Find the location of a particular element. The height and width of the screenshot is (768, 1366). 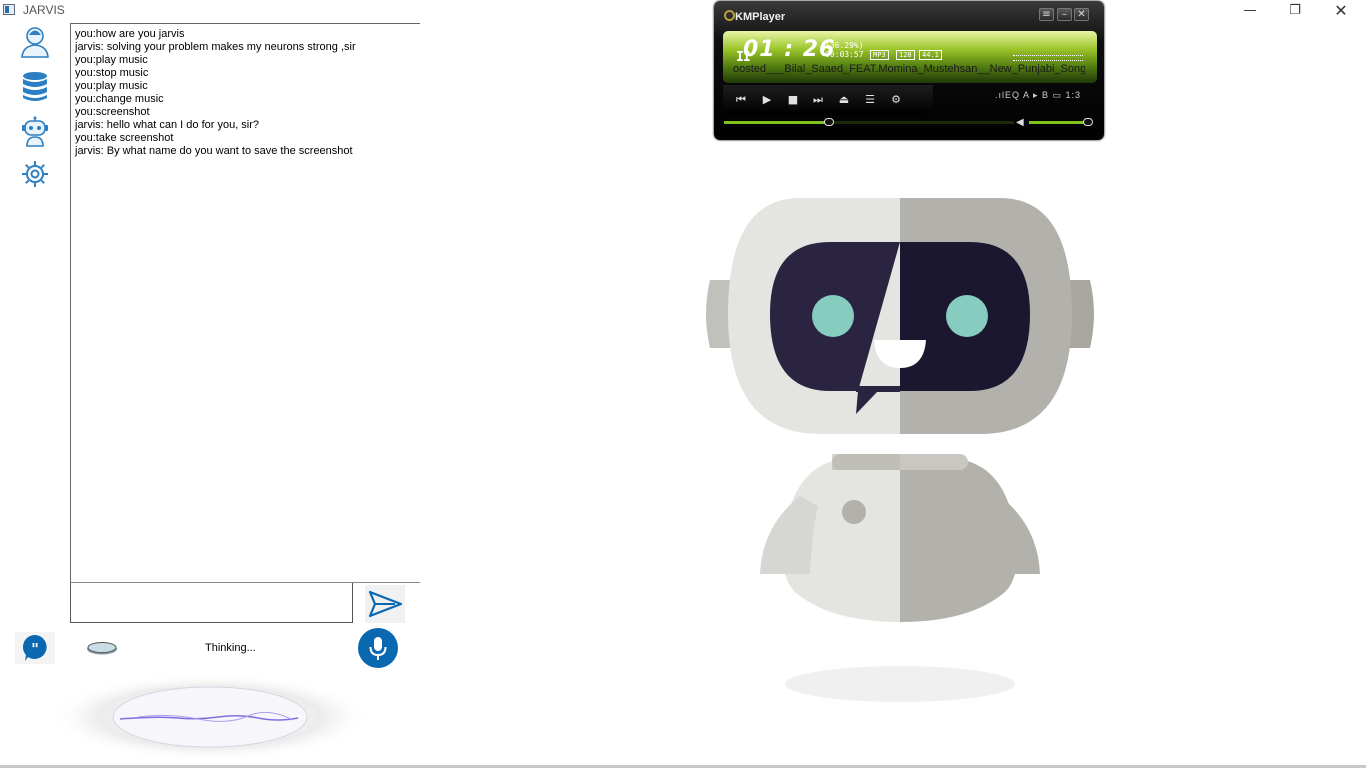

eject-icon: ⏏ is located at coordinates (844, 100).